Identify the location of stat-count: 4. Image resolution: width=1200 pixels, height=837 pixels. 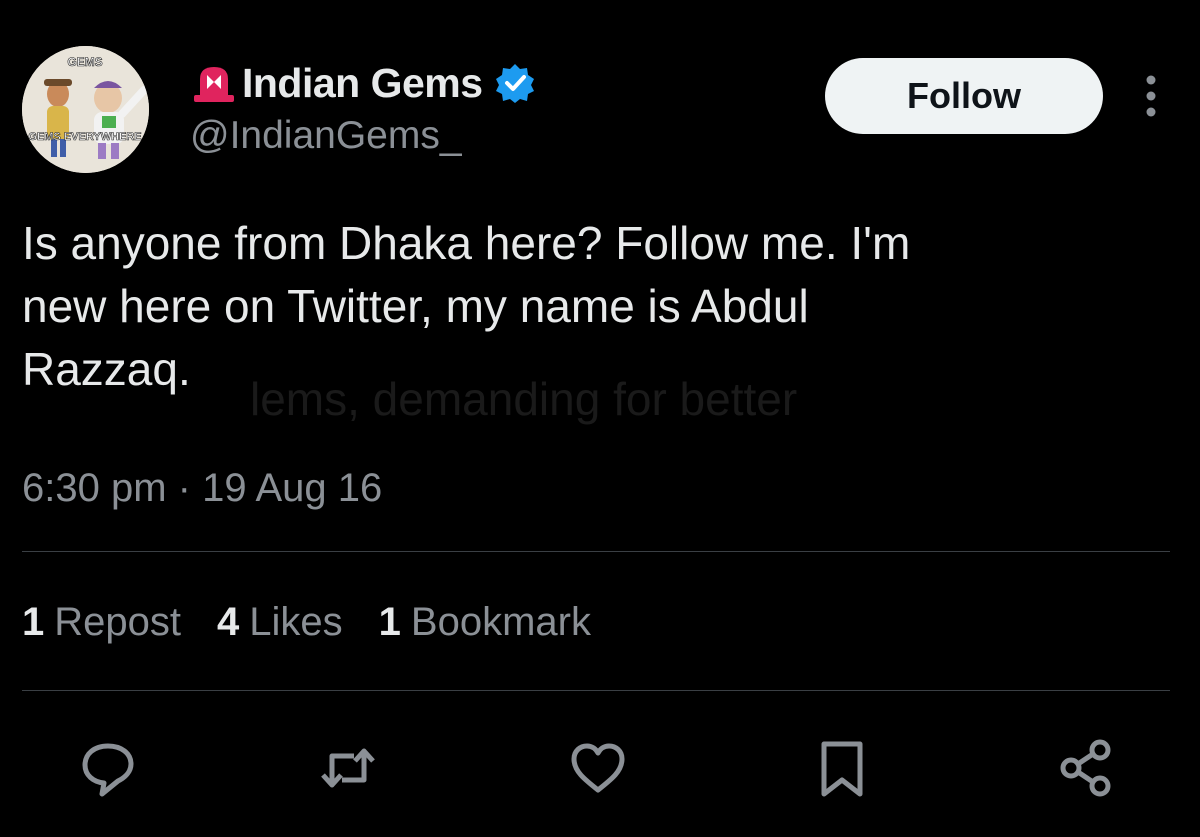
(228, 622).